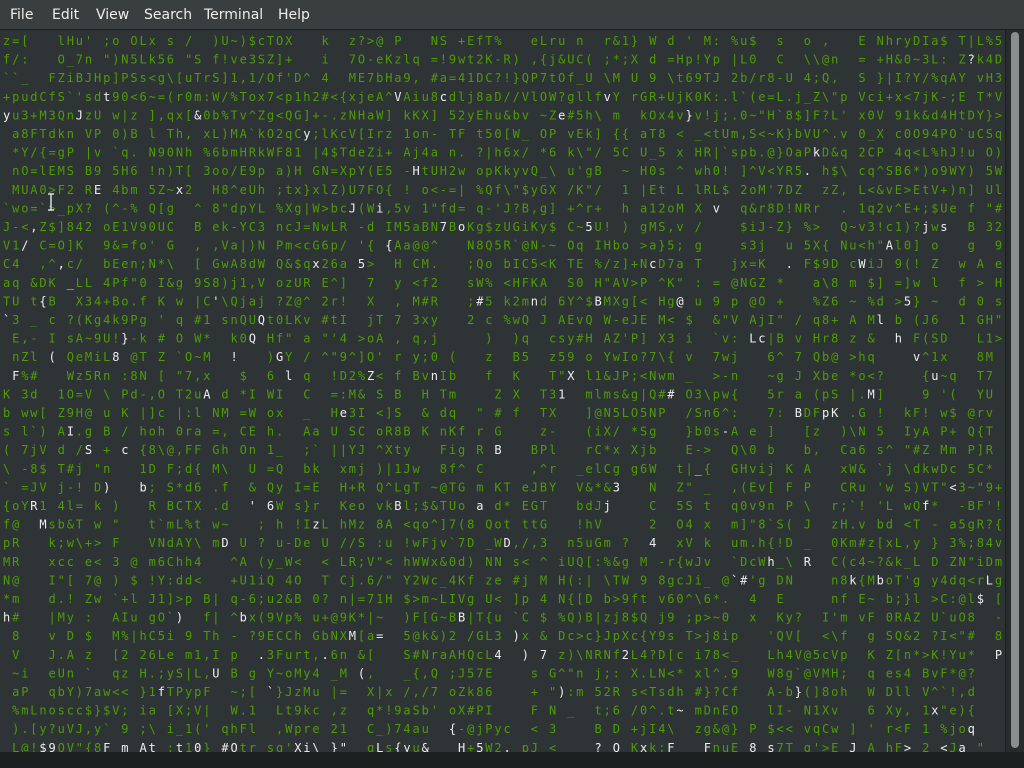 The width and height of the screenshot is (1024, 768). I want to click on menu-edit: Edit, so click(65, 15).